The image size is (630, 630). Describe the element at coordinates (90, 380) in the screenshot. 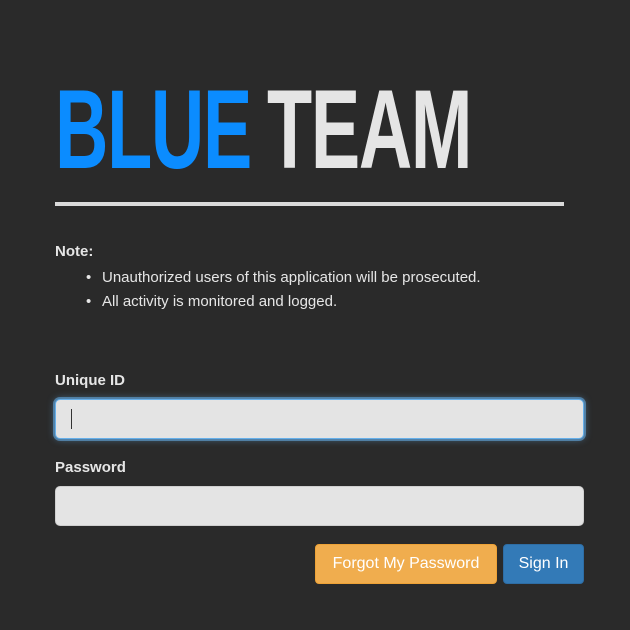

I see `unique-id-label: Unique ID` at that location.